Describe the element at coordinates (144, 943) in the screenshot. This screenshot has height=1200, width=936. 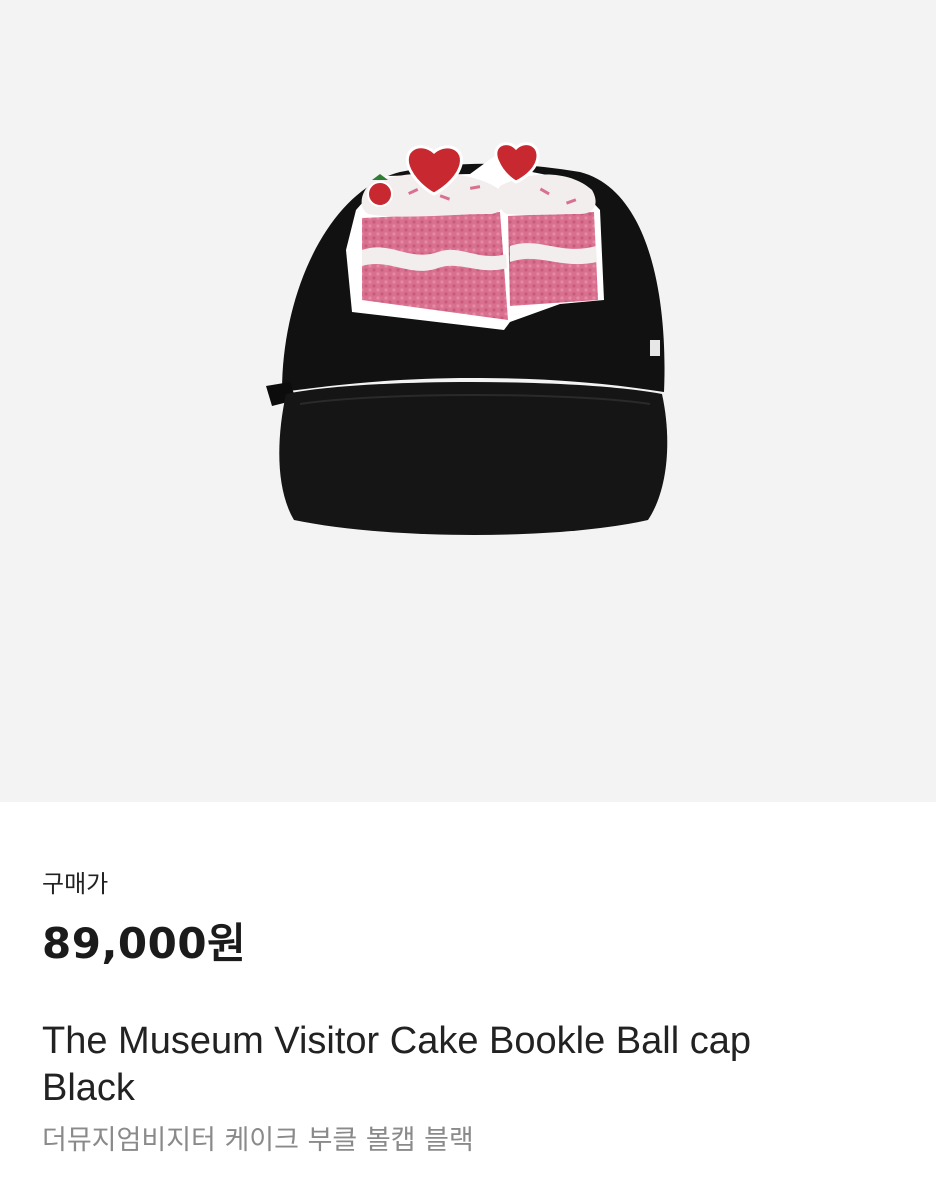
I see `product-price: 89,000원` at that location.